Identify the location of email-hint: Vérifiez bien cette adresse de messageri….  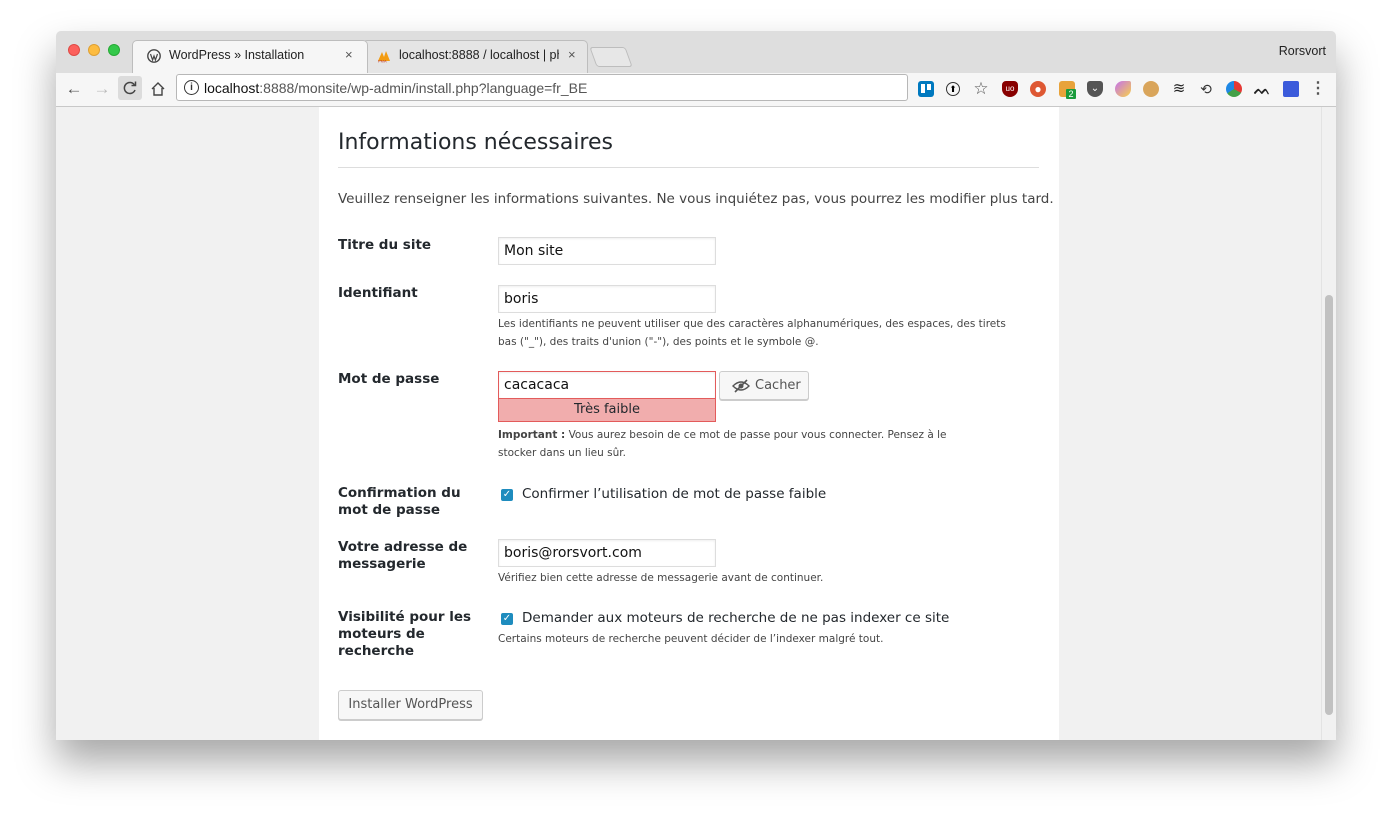
(661, 578).